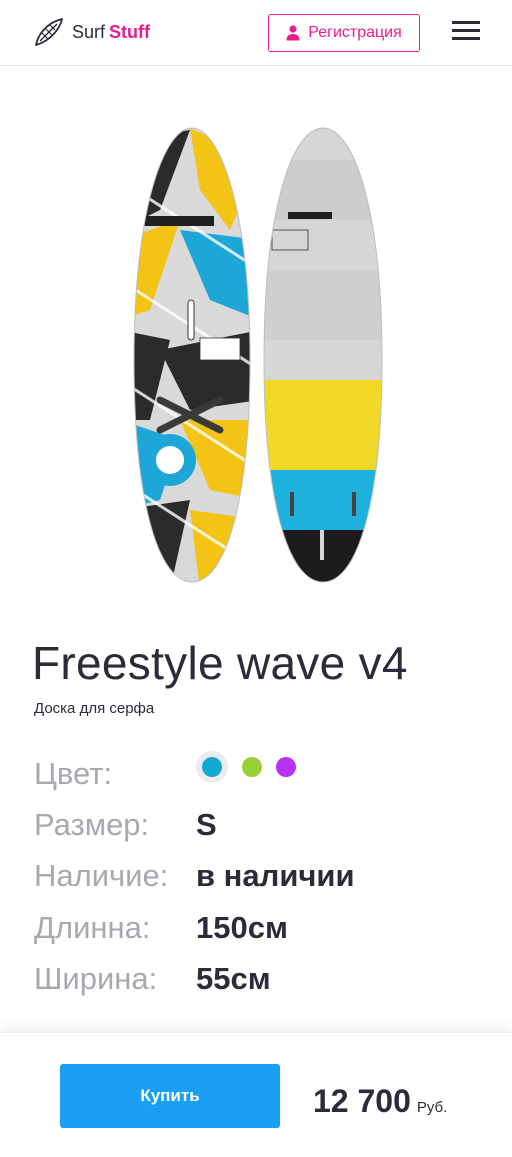  What do you see at coordinates (192, 355) in the screenshot?
I see `board-deck` at bounding box center [192, 355].